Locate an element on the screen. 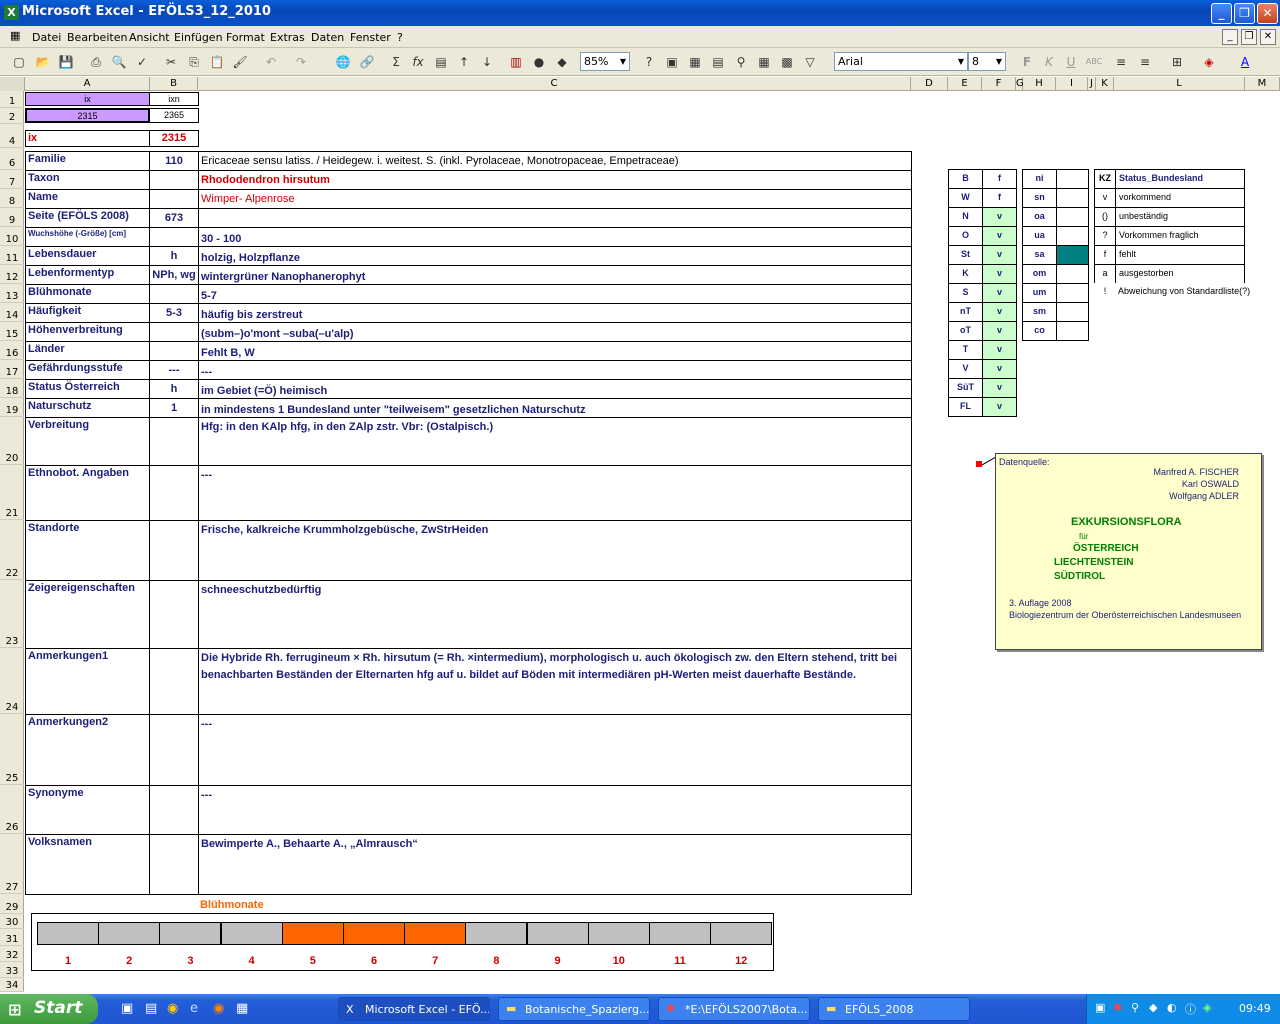 The image size is (1280, 1024). col-k: K is located at coordinates (1105, 84).